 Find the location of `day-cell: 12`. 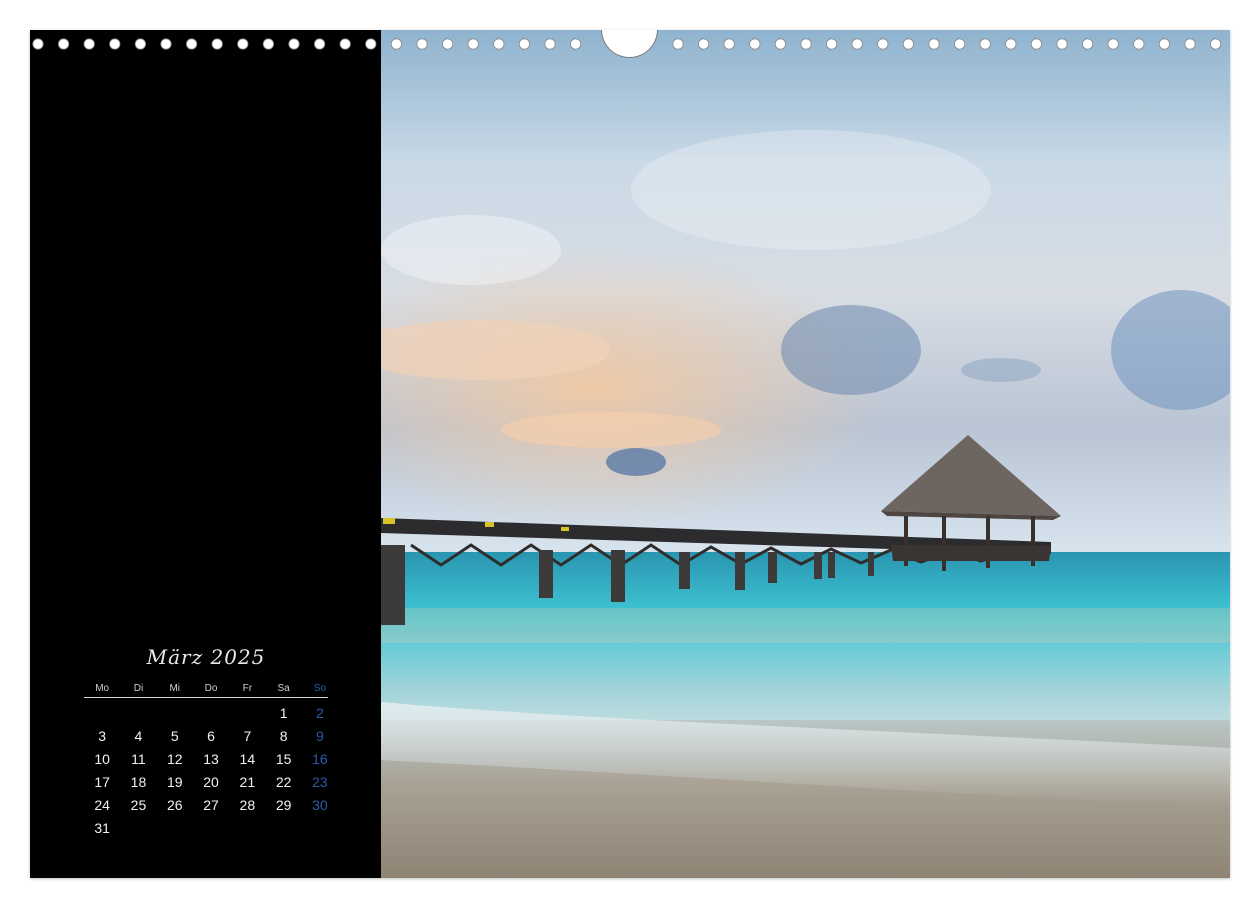

day-cell: 12 is located at coordinates (174, 759).